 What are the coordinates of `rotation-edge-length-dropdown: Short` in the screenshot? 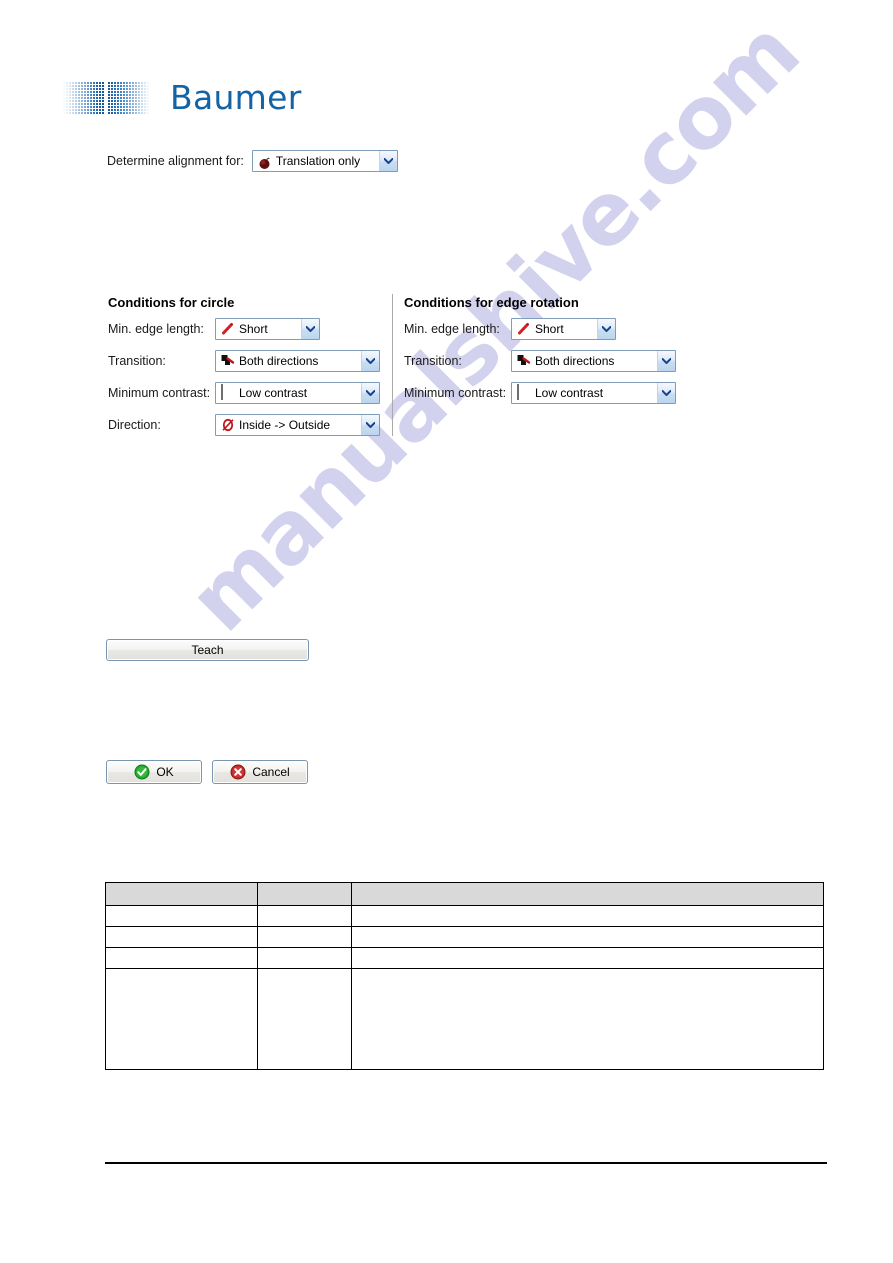 It's located at (563, 329).